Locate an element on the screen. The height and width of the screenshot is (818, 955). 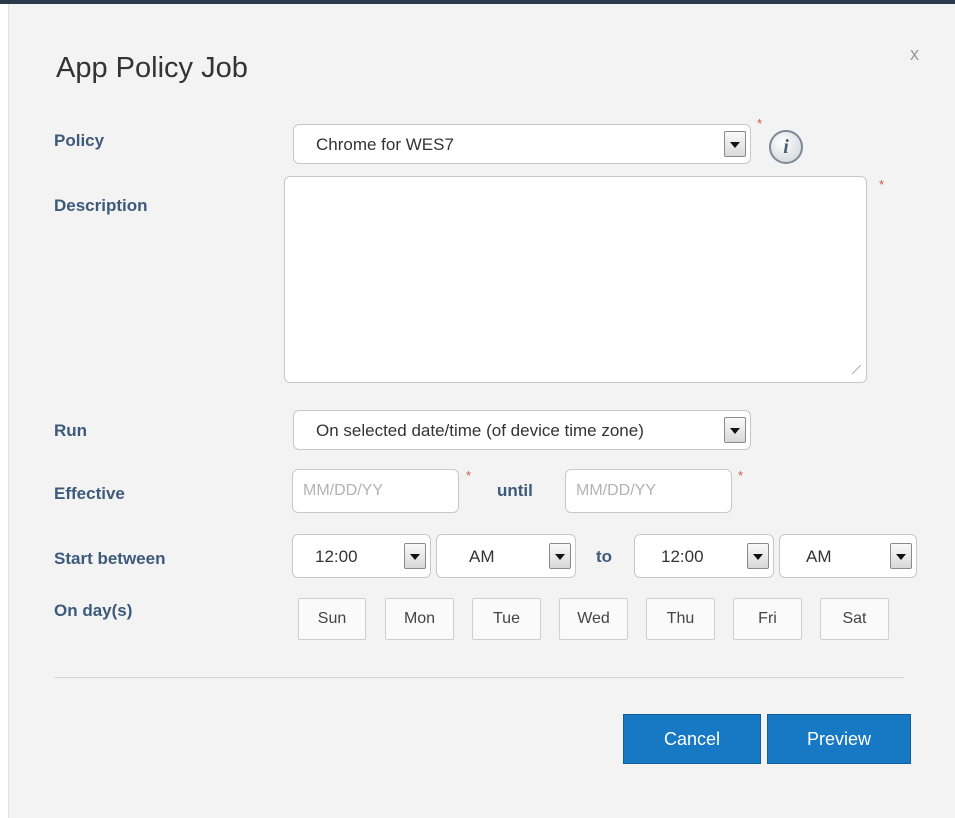
day-toggle-sat: Sat is located at coordinates (854, 619).